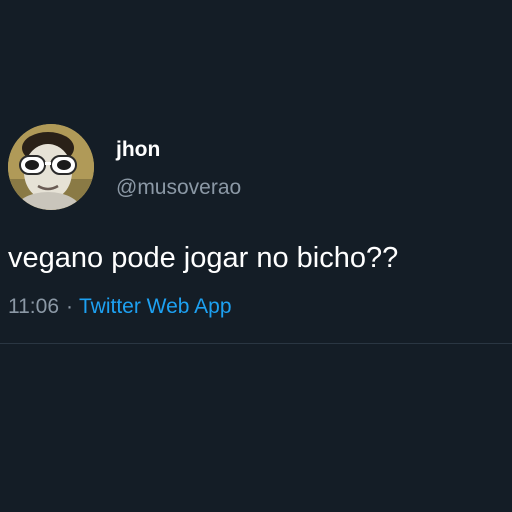 The height and width of the screenshot is (512, 512). What do you see at coordinates (203, 258) in the screenshot?
I see `tweet-text: vegano pode jogar no bicho??` at bounding box center [203, 258].